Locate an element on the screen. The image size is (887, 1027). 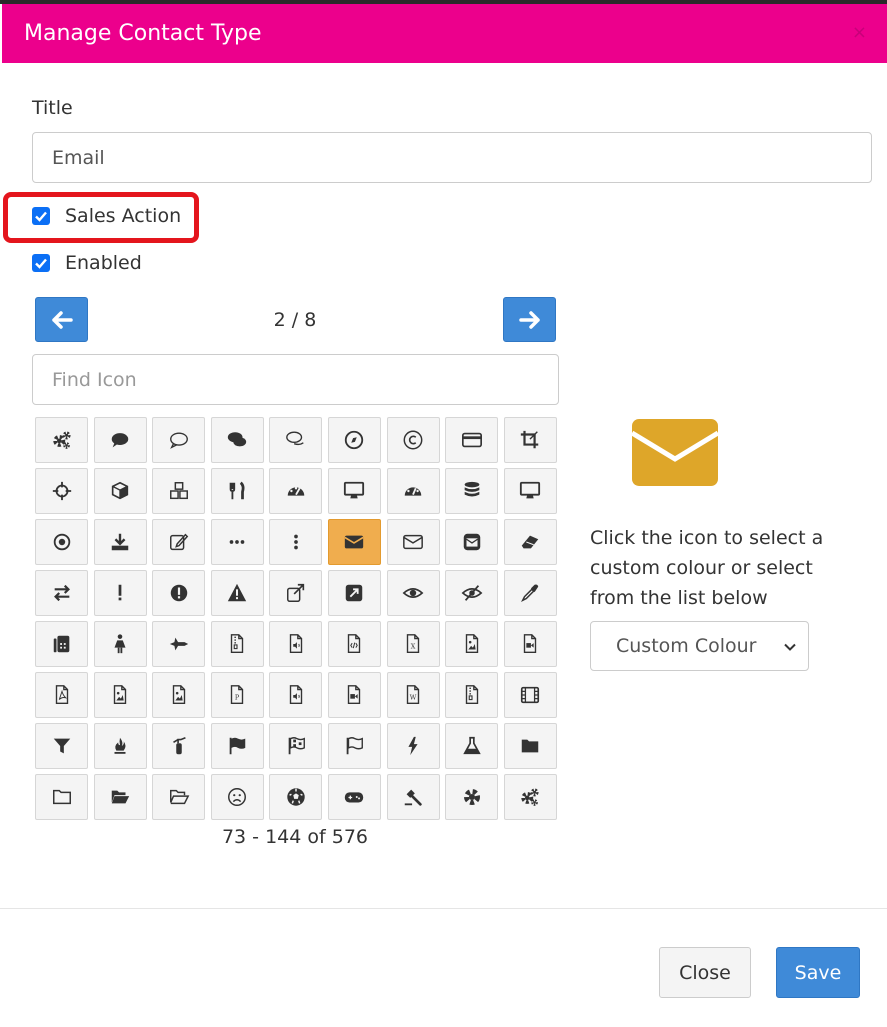
icon-option-exclamation is located at coordinates (120, 593).